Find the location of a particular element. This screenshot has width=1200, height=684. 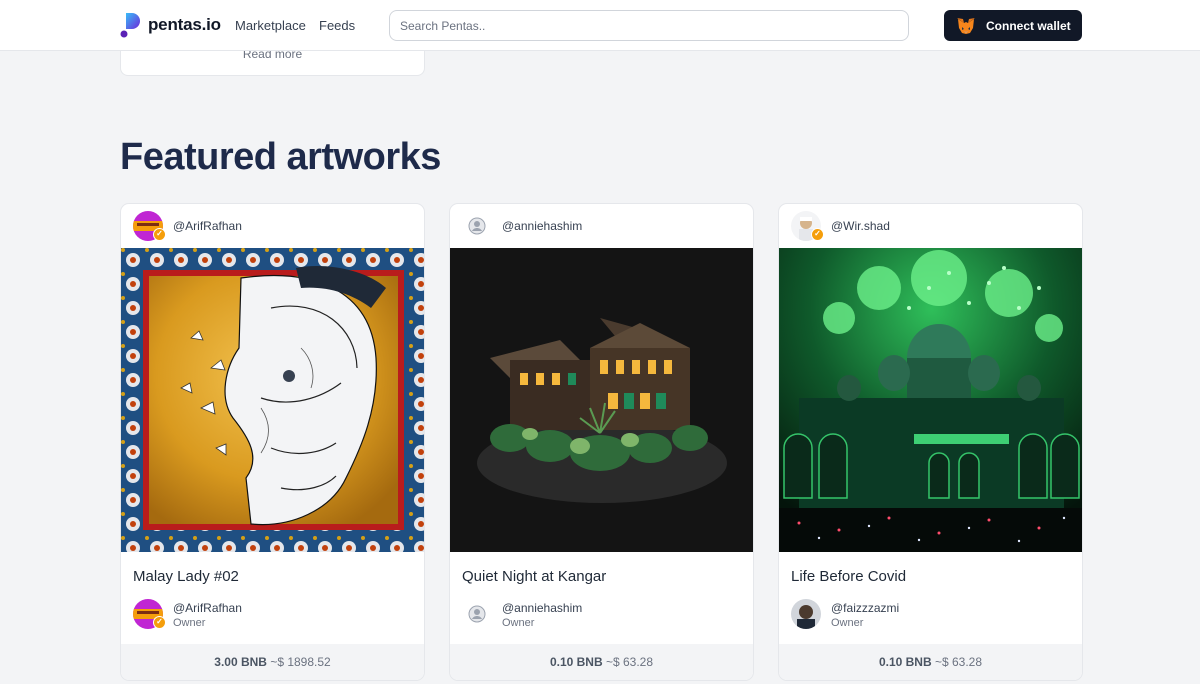

section-title: Featured artworks is located at coordinates (280, 157).